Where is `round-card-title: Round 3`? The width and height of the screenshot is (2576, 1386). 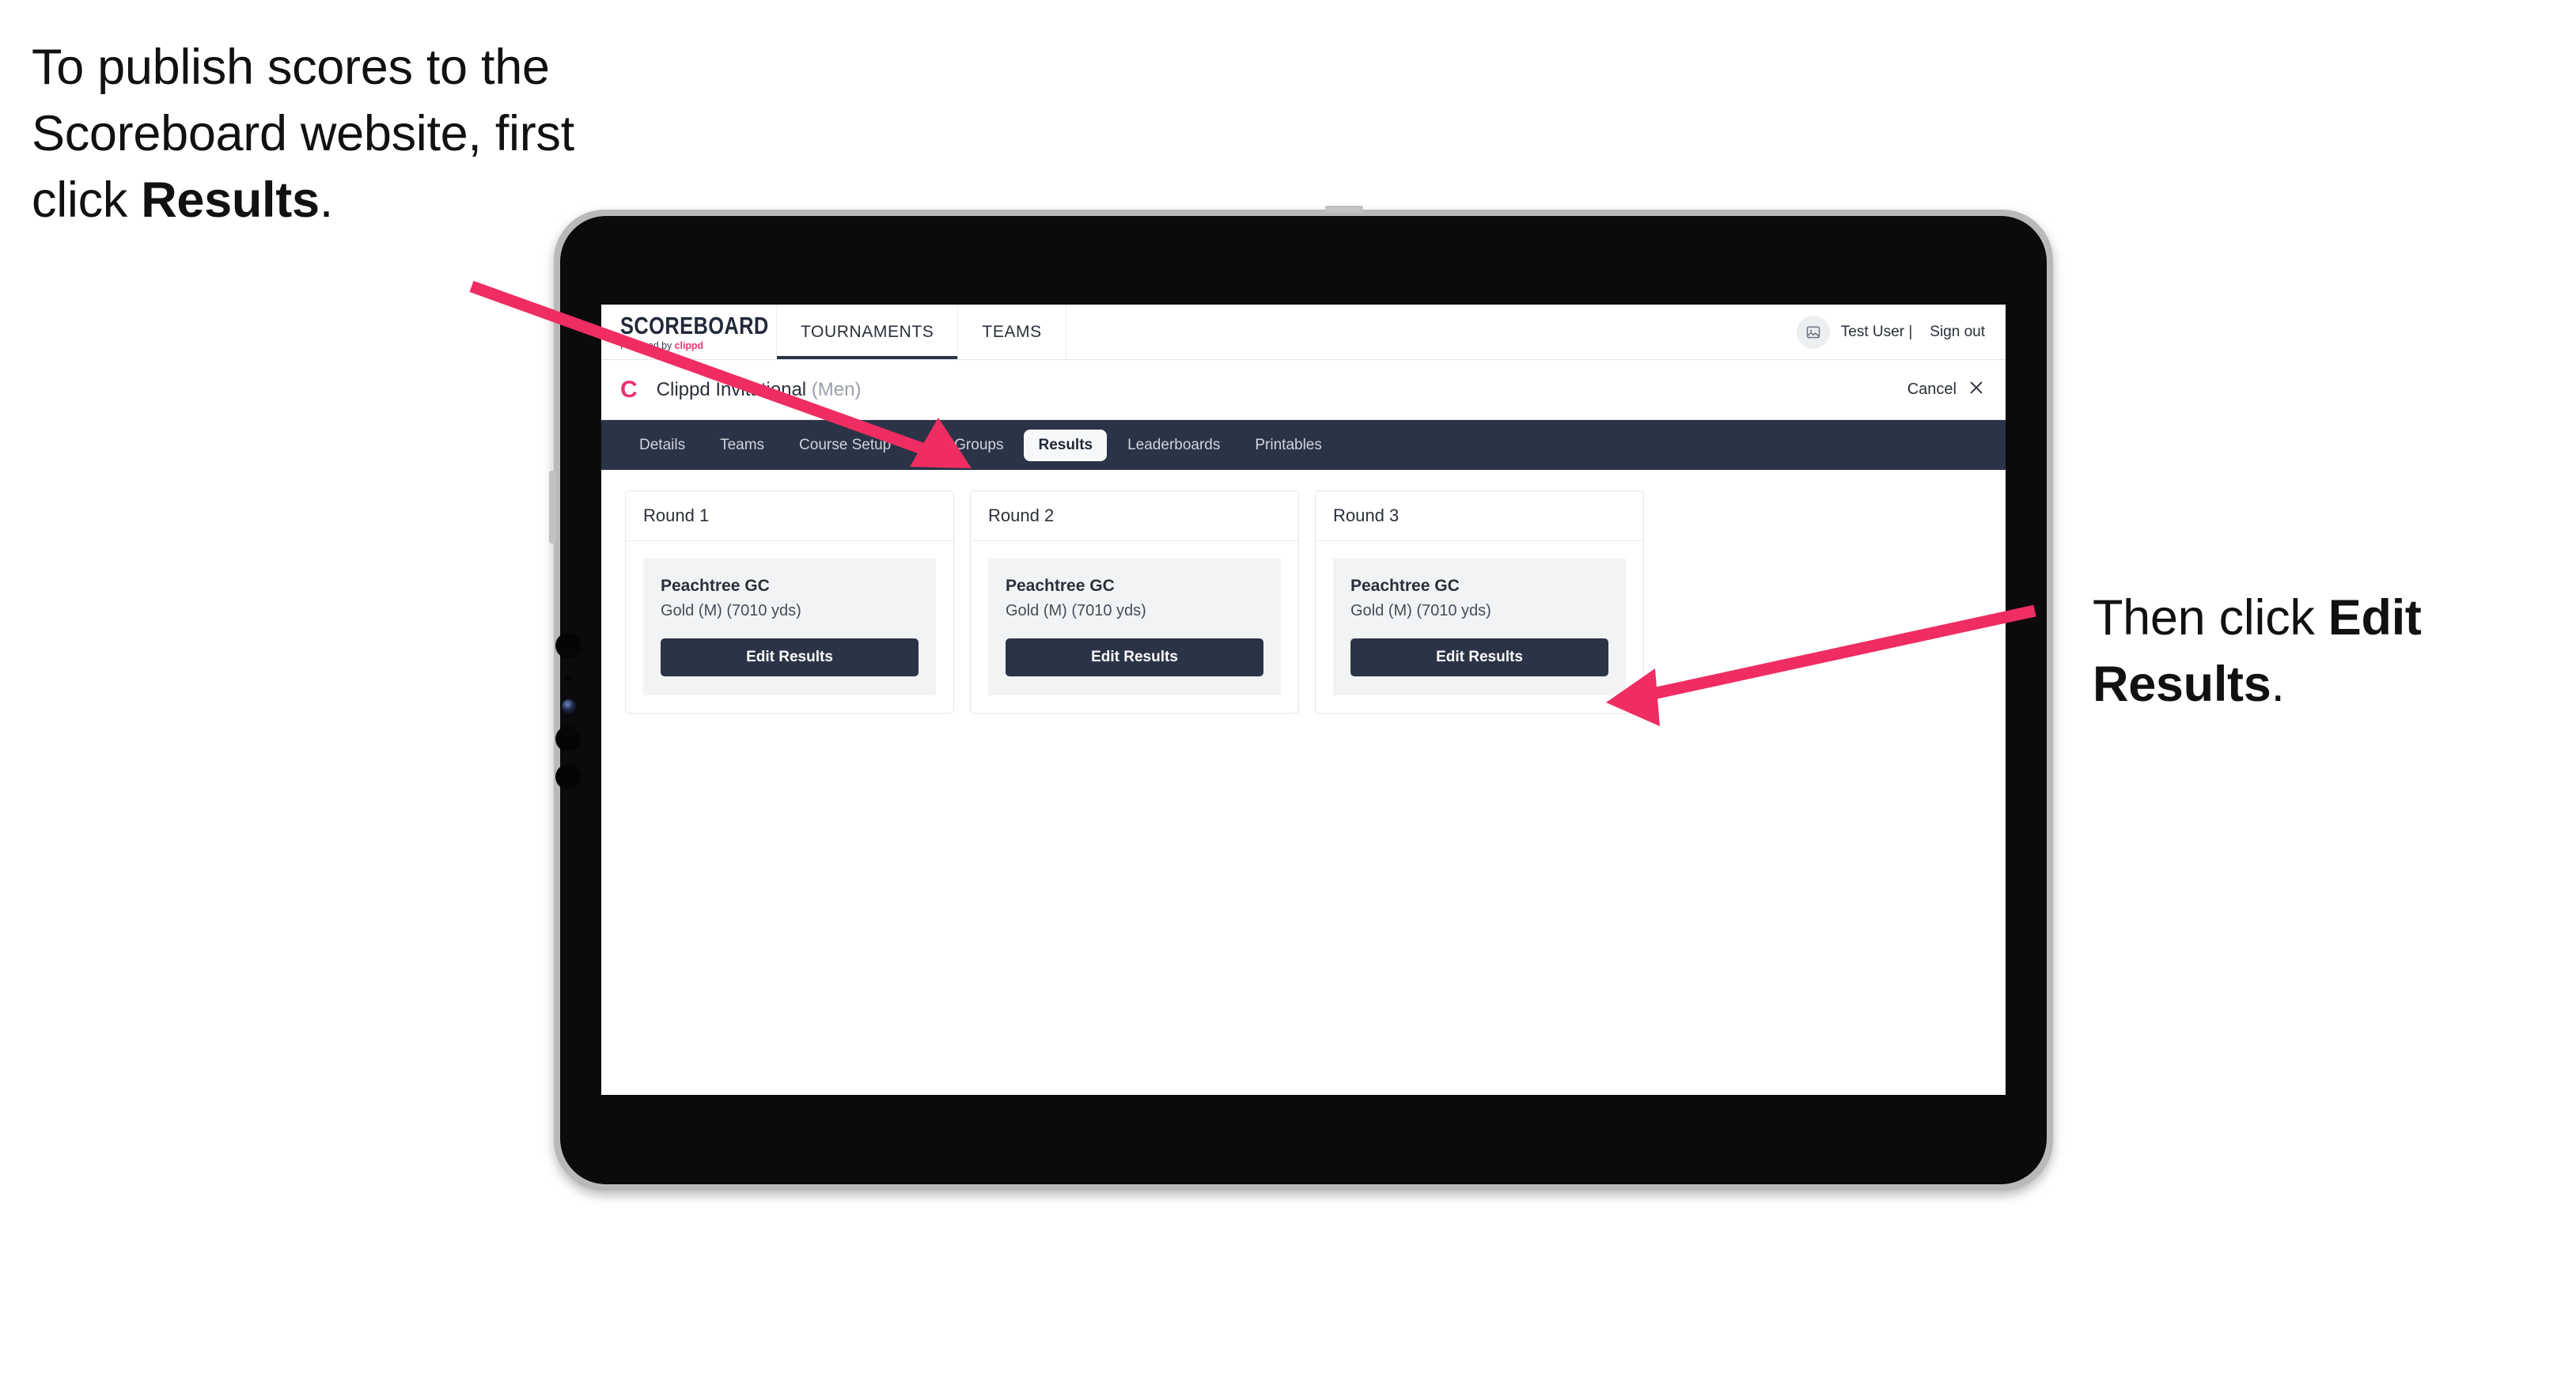 round-card-title: Round 3 is located at coordinates (1479, 516).